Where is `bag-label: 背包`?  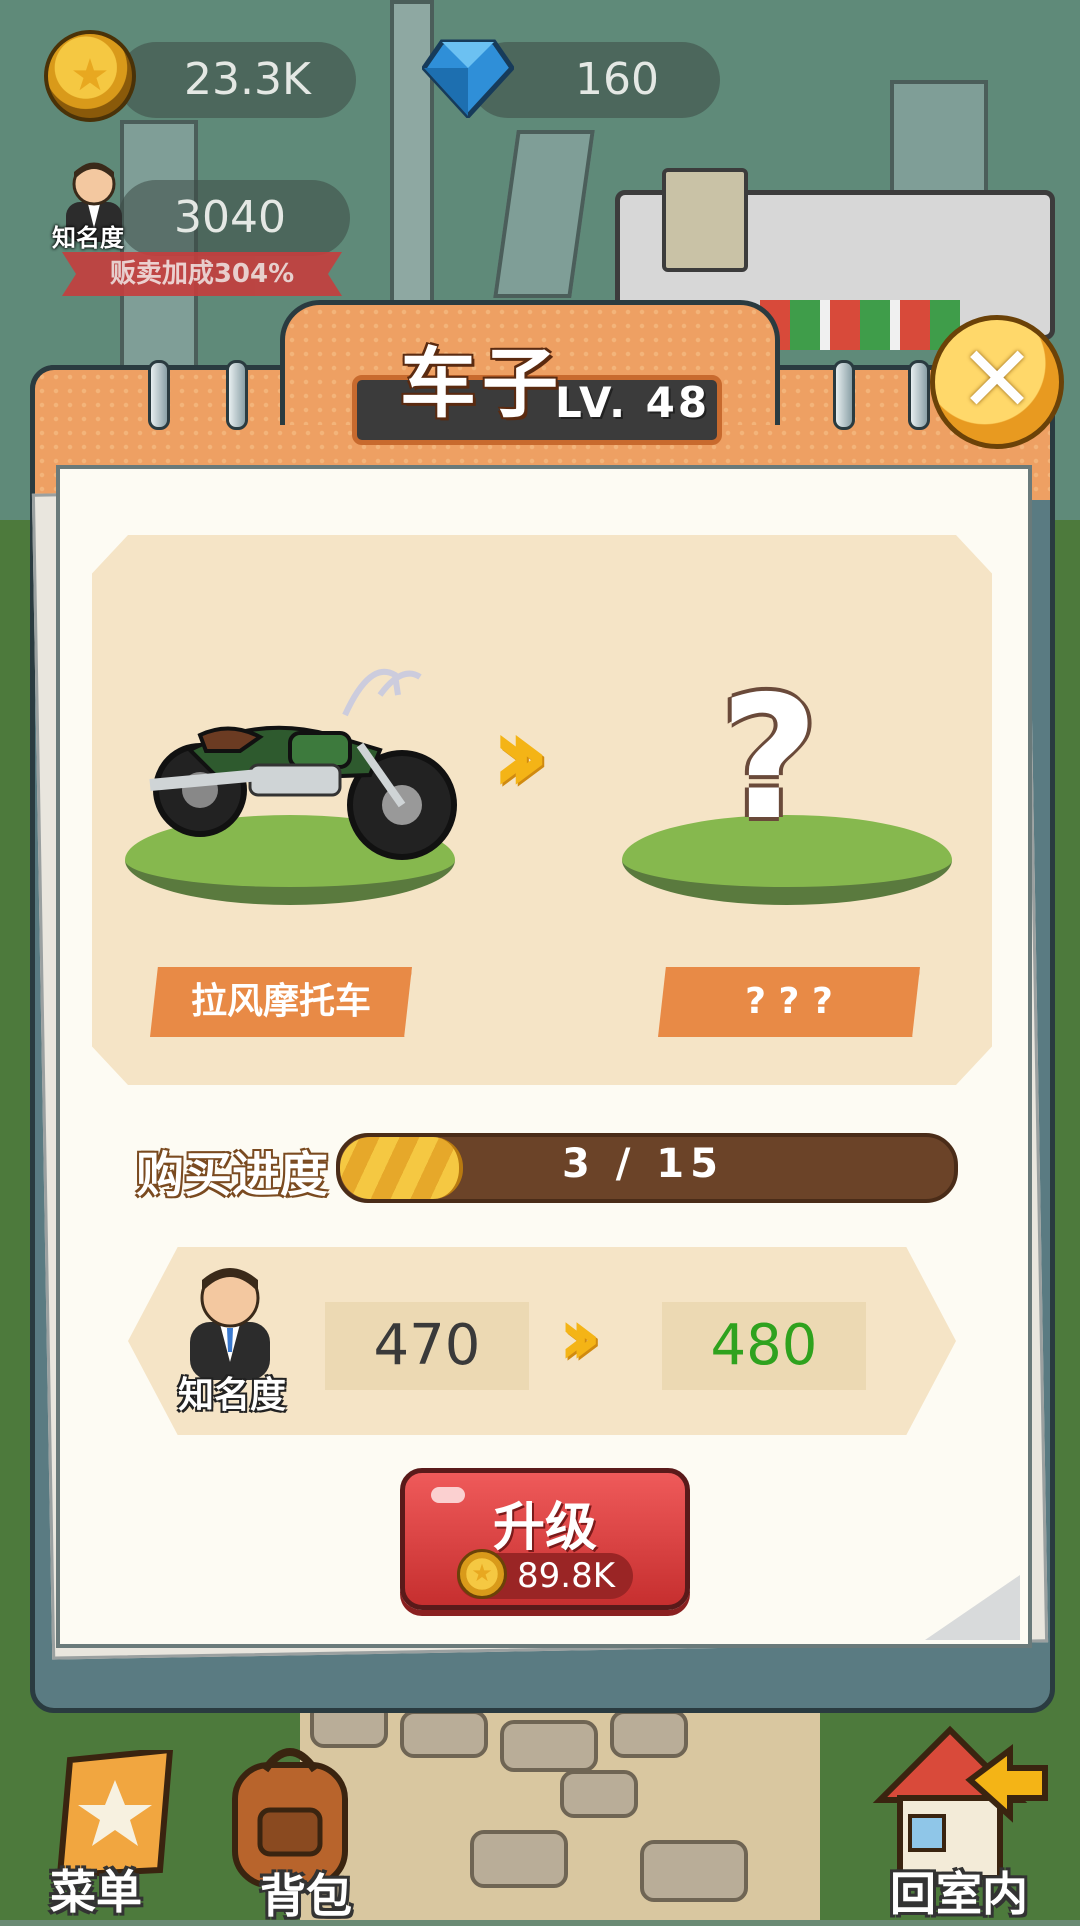 bag-label: 背包 is located at coordinates (306, 1896).